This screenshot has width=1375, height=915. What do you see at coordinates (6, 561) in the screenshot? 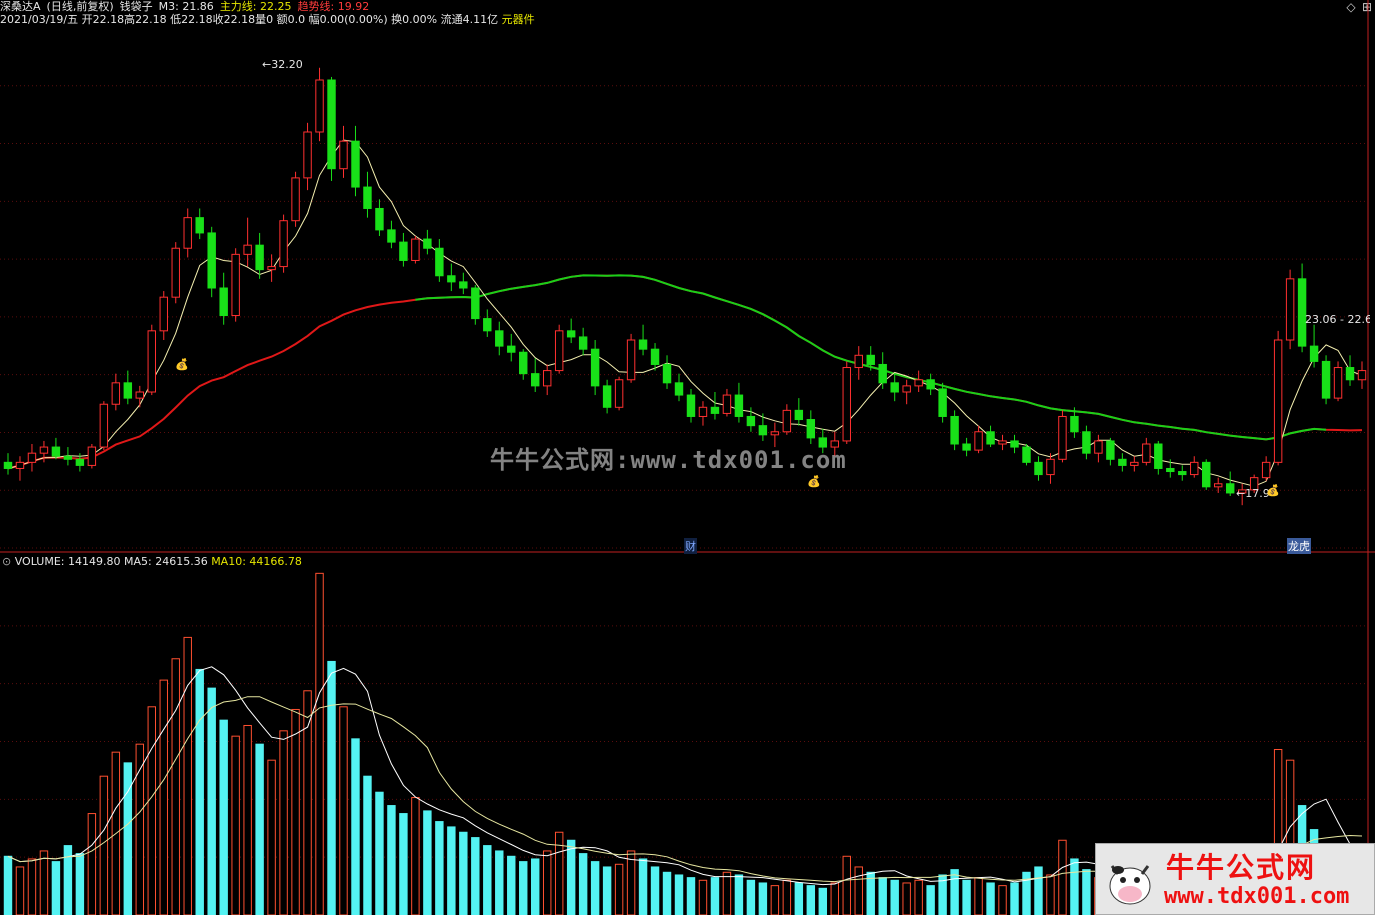
I see `collapse-icon: ⊙` at bounding box center [6, 561].